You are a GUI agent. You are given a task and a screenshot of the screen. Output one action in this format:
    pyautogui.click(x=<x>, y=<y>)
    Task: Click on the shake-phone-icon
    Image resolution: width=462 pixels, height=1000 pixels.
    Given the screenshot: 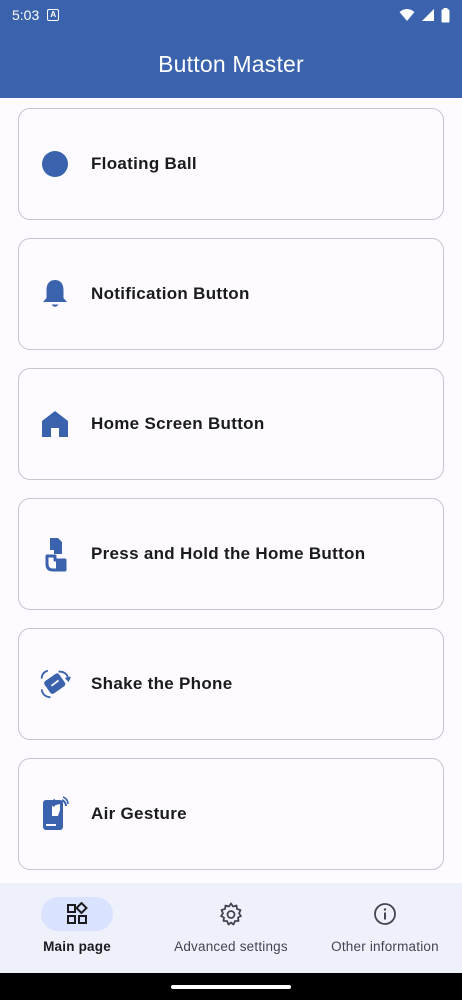 What is the action you would take?
    pyautogui.click(x=55, y=684)
    